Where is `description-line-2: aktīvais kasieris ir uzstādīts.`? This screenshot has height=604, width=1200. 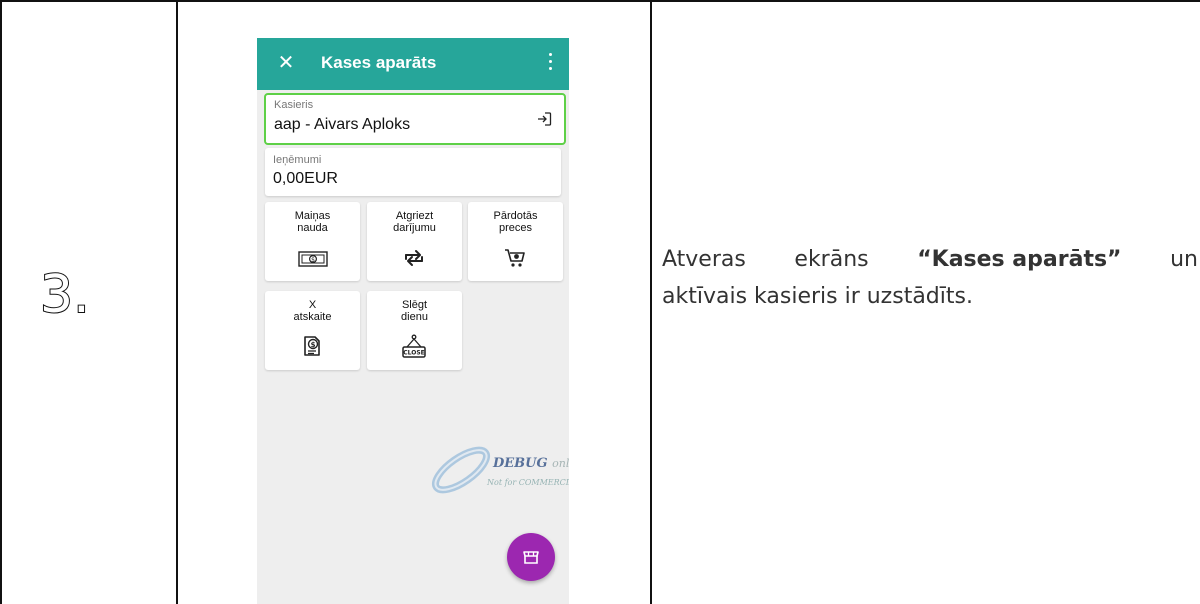 description-line-2: aktīvais kasieris ir uzstādīts. is located at coordinates (817, 296).